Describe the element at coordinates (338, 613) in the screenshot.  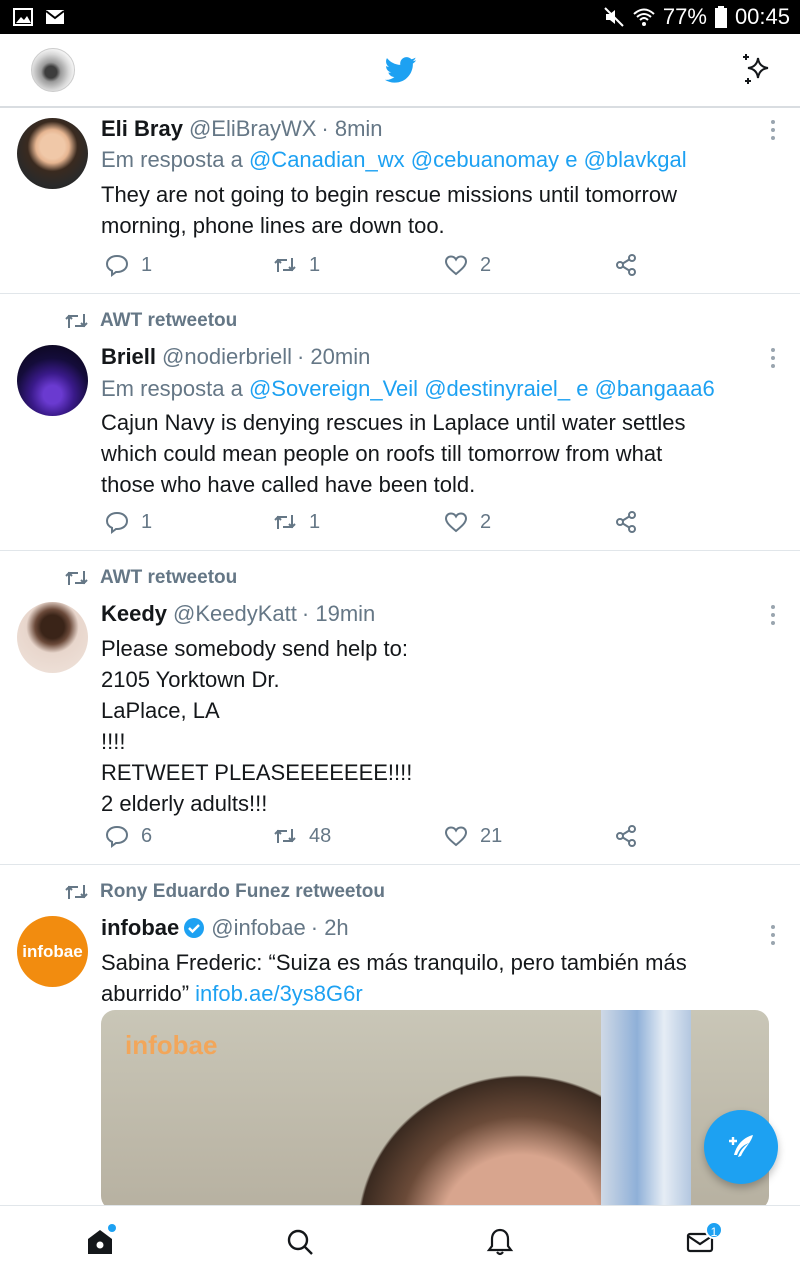
I see `tweet-time: · 19min` at that location.